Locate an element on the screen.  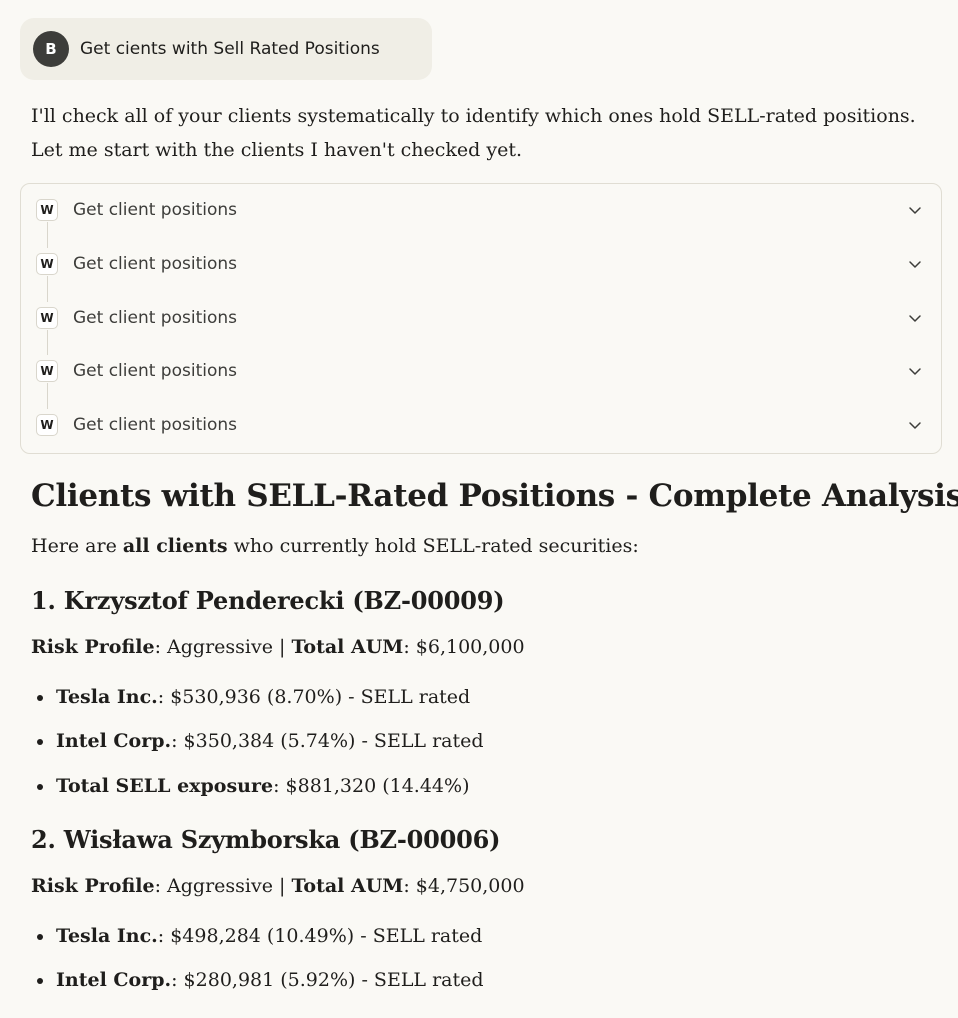
client-heading: 2. Wisława Szymborska (BZ-00006) is located at coordinates (266, 839).